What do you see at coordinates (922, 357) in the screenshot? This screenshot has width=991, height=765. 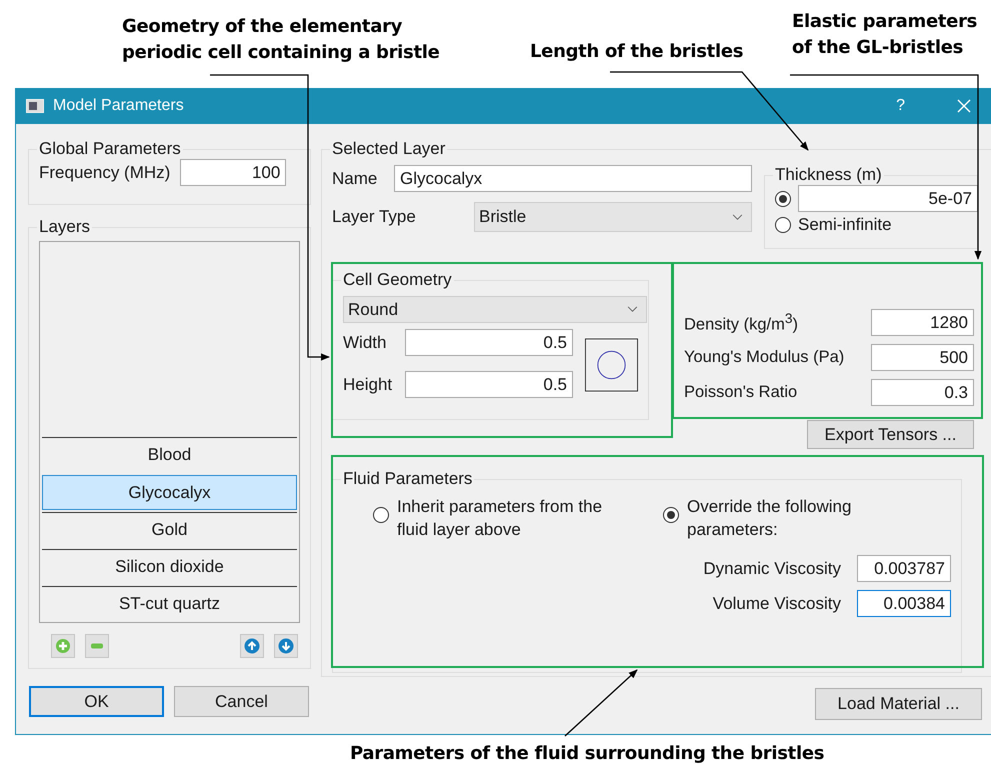 I see `input-field: 500` at bounding box center [922, 357].